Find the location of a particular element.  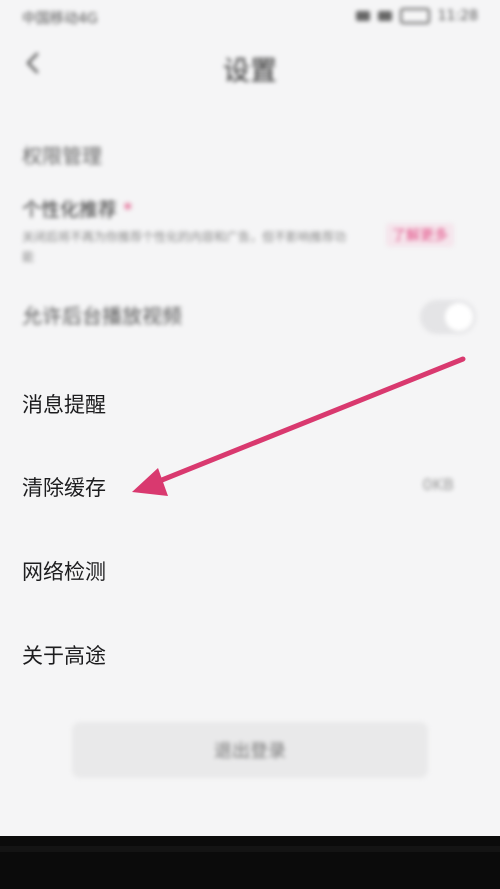

recommend-setting-row: 个性化推荐 * 关闭后将不再为你推荐个性化的内容和广告，但不影响推荐功能 了解更多 is located at coordinates (252, 235).